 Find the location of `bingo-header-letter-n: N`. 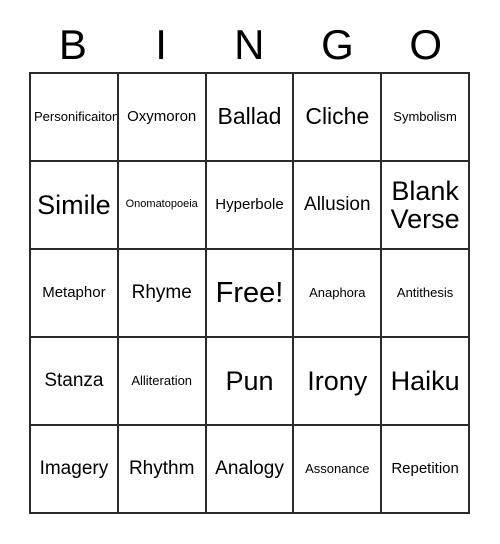

bingo-header-letter-n: N is located at coordinates (249, 44).